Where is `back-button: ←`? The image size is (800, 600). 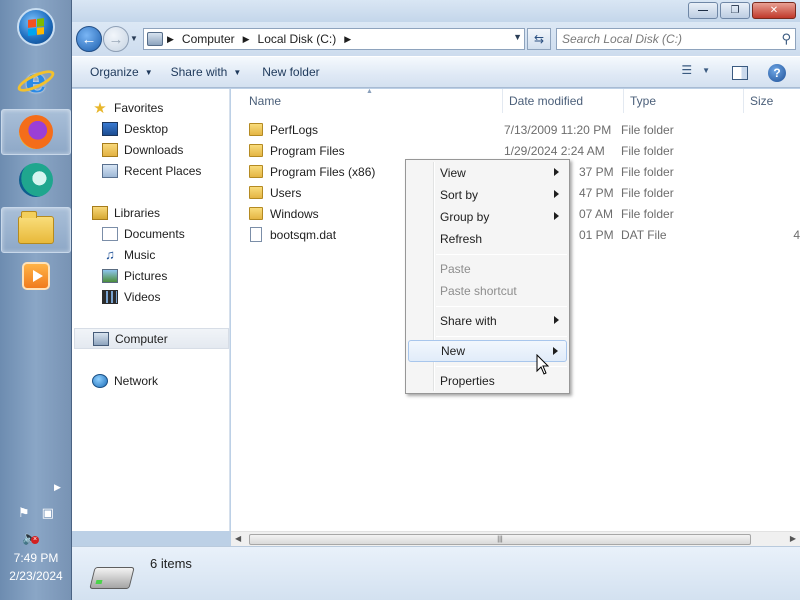
back-button: ← is located at coordinates (89, 39).